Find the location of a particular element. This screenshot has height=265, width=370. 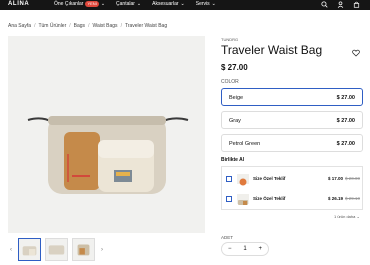

quantity-stepper: − 1 + is located at coordinates (245, 249).